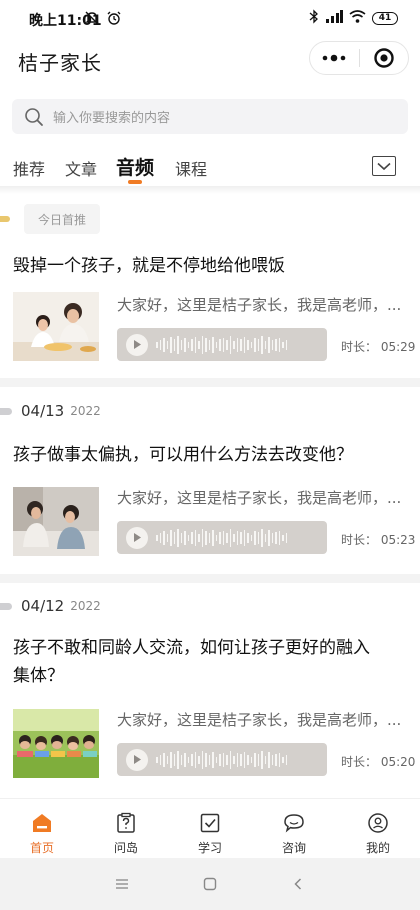 The width and height of the screenshot is (420, 910). What do you see at coordinates (5, 219) in the screenshot?
I see `tag-dot` at bounding box center [5, 219].